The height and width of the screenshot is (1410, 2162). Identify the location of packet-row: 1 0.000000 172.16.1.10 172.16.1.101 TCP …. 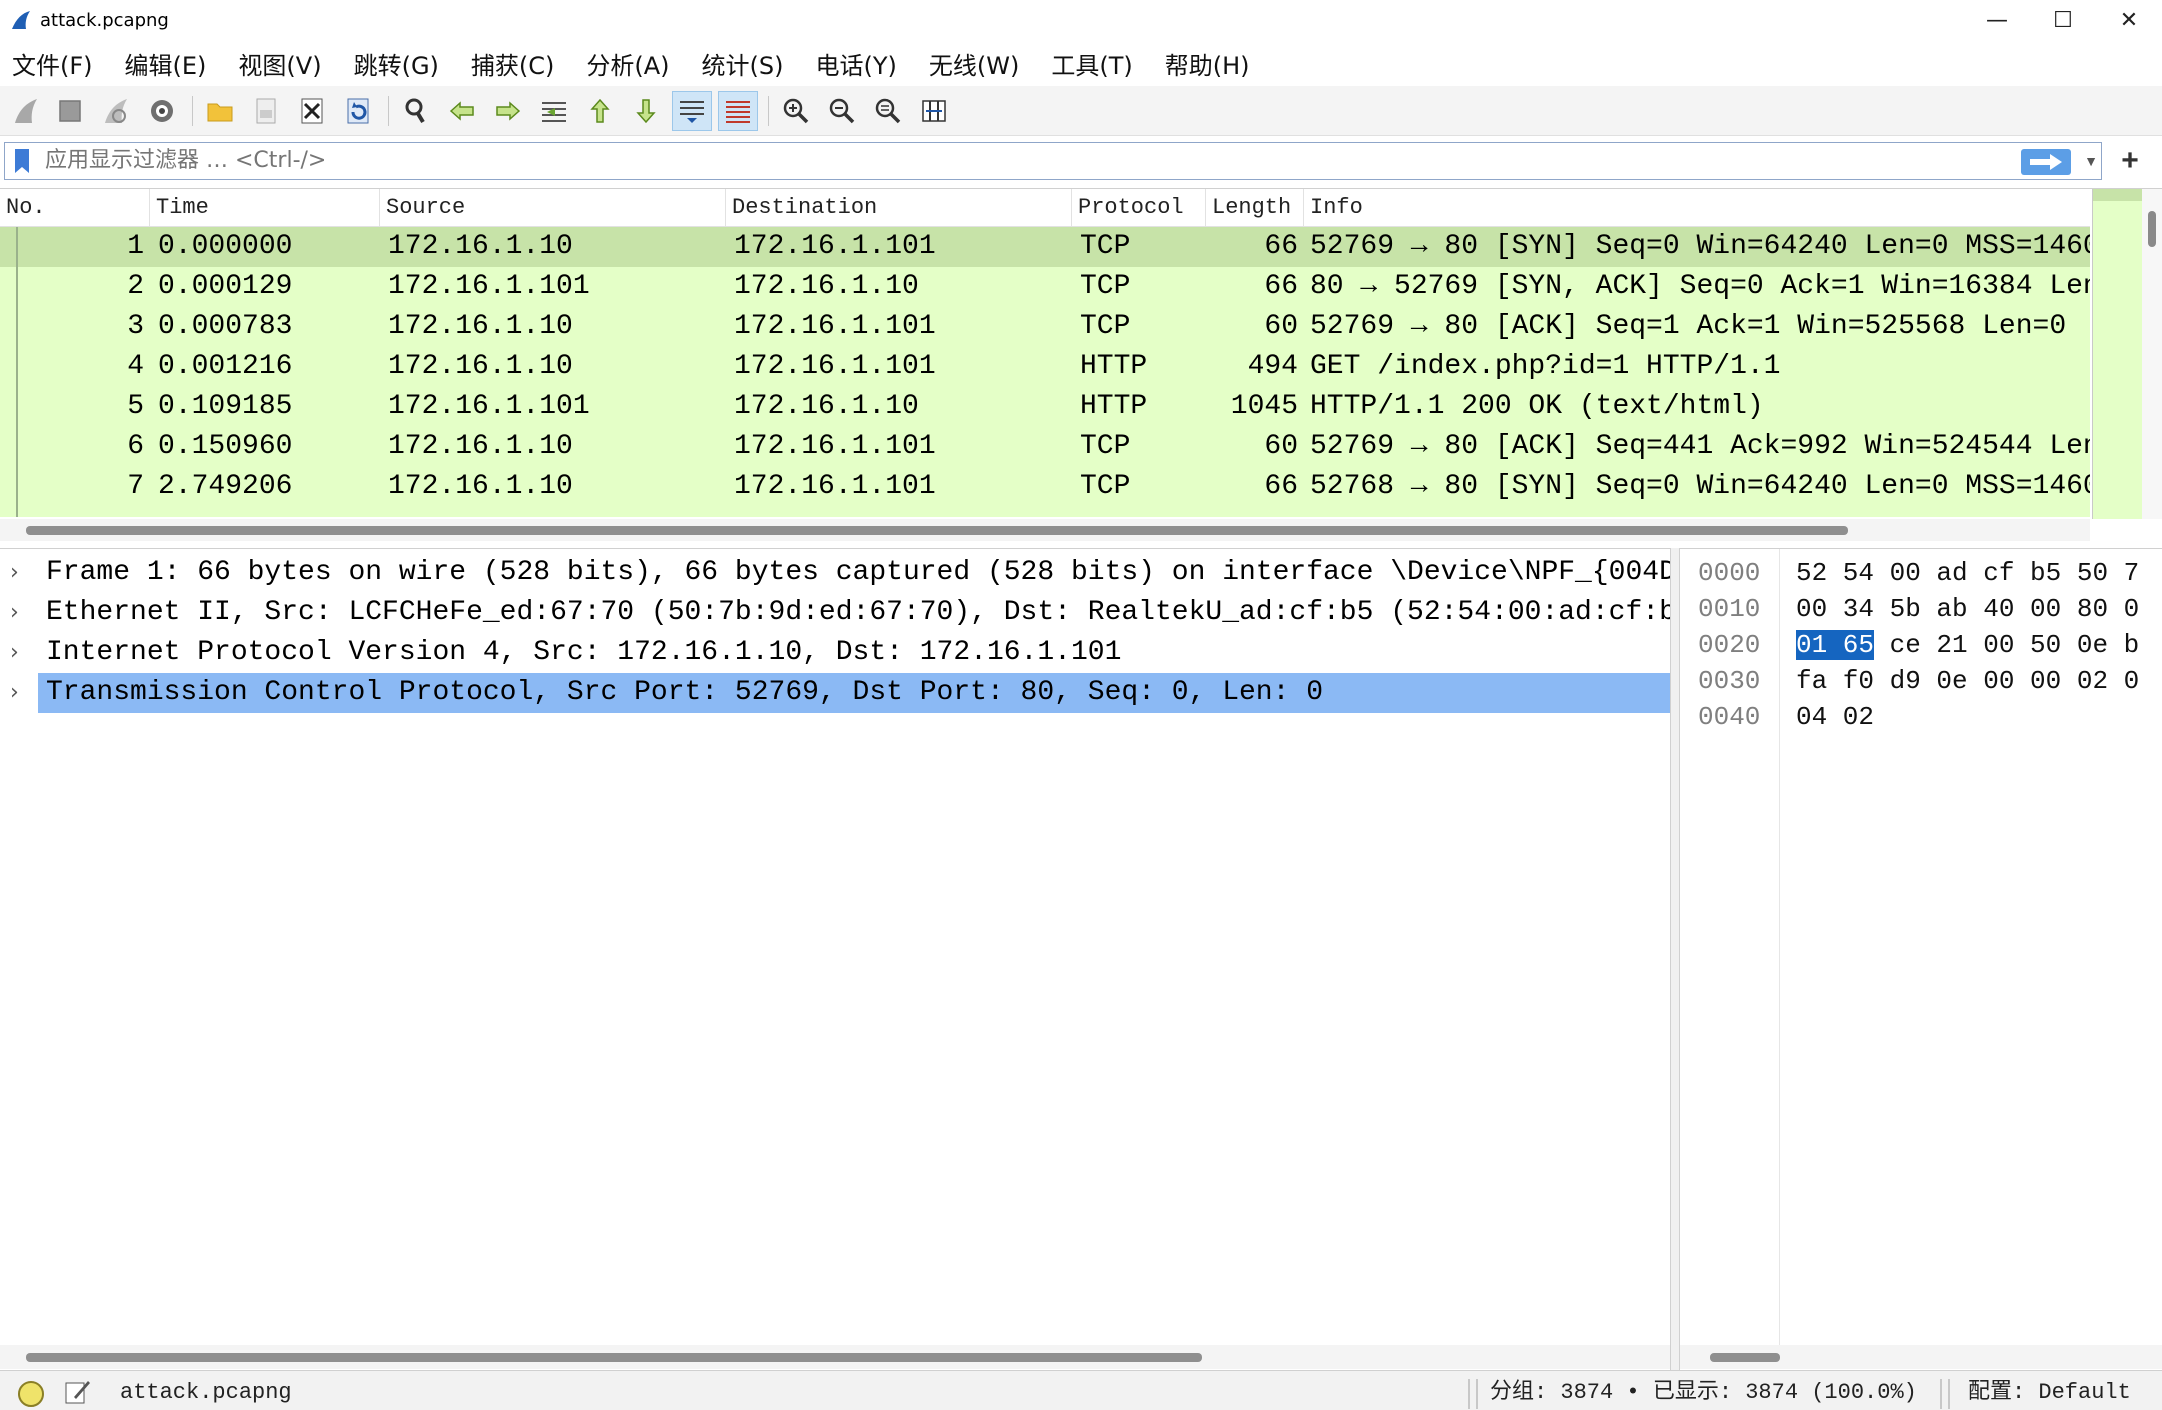
(1045, 247).